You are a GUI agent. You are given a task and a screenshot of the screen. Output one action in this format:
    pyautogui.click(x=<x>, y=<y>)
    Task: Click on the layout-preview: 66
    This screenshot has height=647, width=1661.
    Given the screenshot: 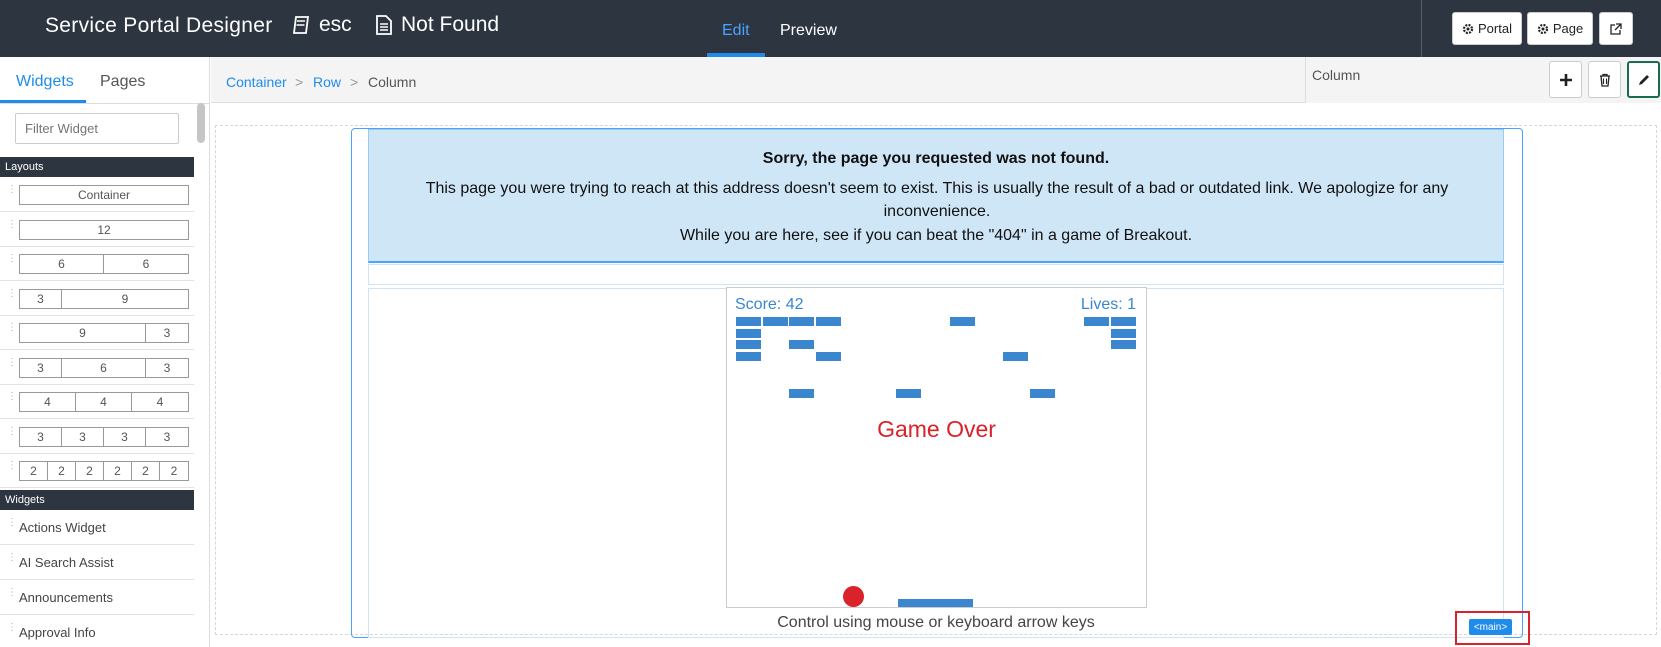 What is the action you would take?
    pyautogui.click(x=104, y=264)
    